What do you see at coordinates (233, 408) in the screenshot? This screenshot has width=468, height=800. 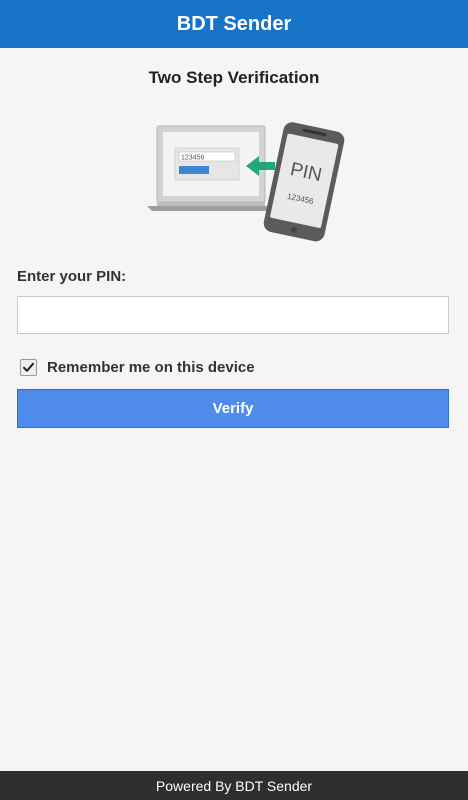 I see `verify-button: Verify` at bounding box center [233, 408].